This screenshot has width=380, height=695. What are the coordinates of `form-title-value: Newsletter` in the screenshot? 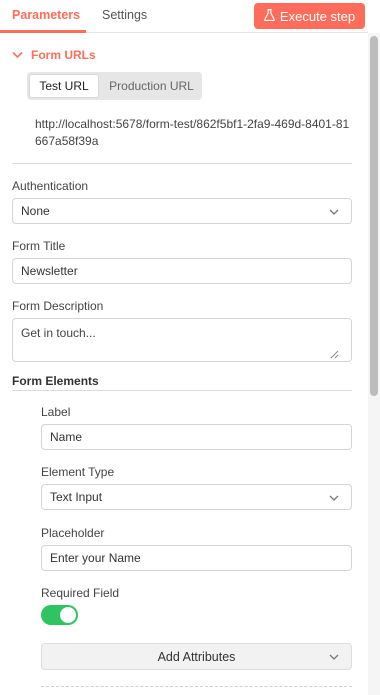 It's located at (49, 271).